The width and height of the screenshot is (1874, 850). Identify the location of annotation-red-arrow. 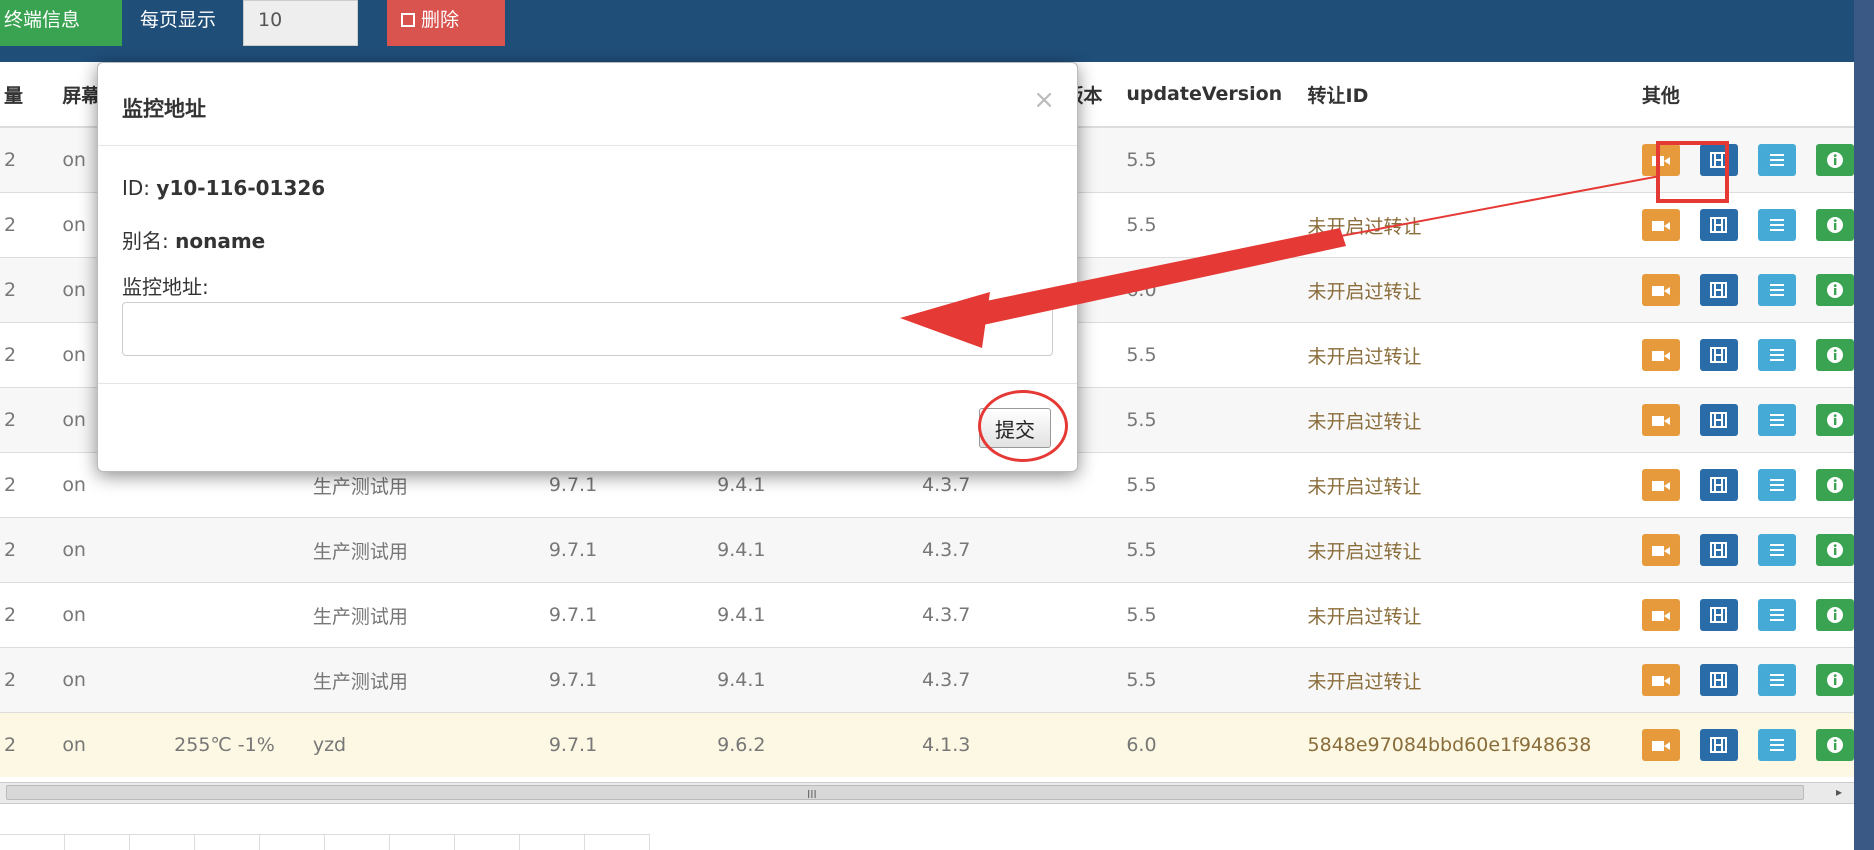
(1280, 261).